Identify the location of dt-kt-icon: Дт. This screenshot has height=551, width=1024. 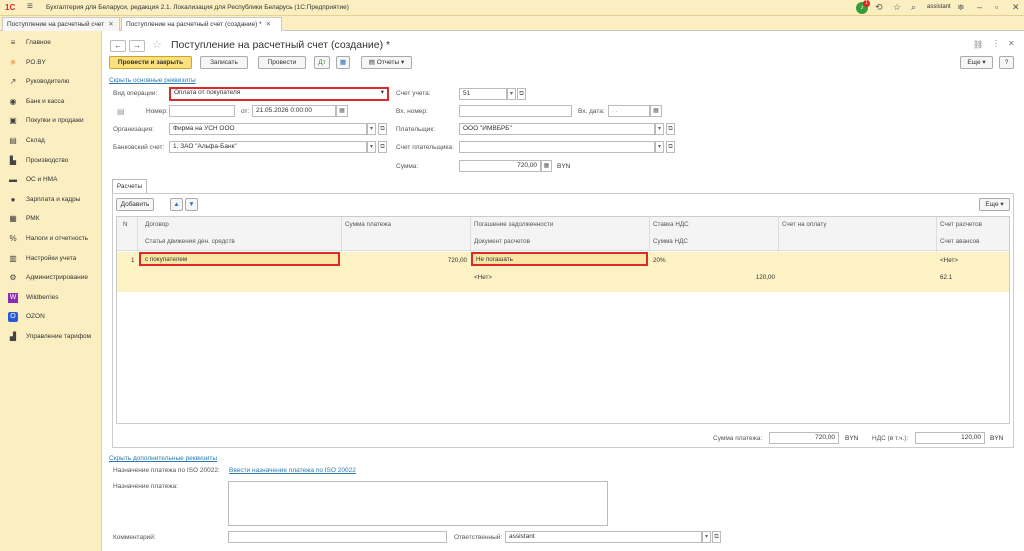
(322, 62).